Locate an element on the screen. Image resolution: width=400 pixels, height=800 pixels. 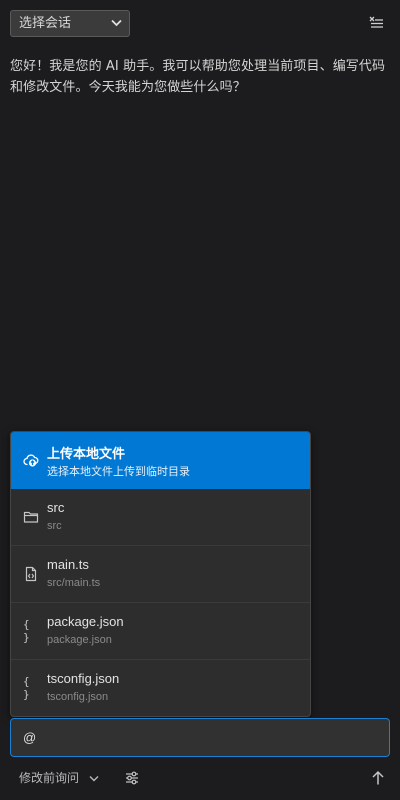
popup-item-subtitle: src is located at coordinates (54, 526).